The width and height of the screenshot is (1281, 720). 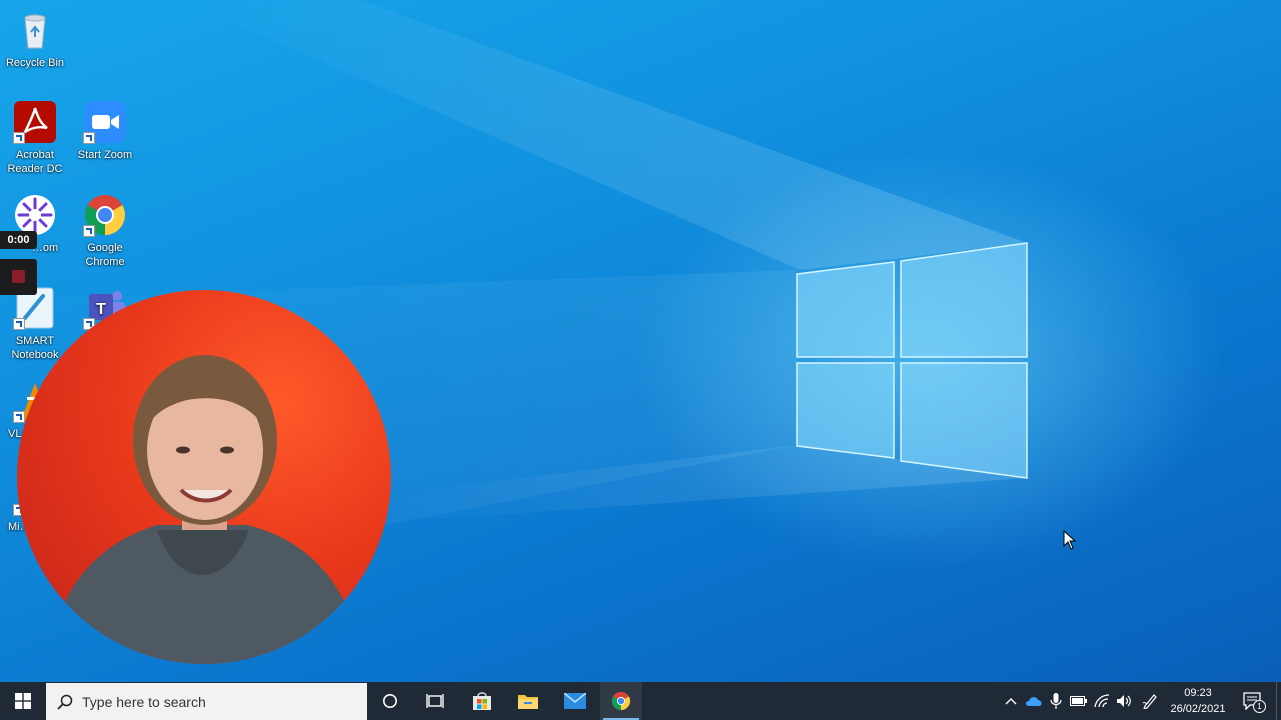 I want to click on desktop-icon-label: Google Chrome, so click(x=105, y=255).